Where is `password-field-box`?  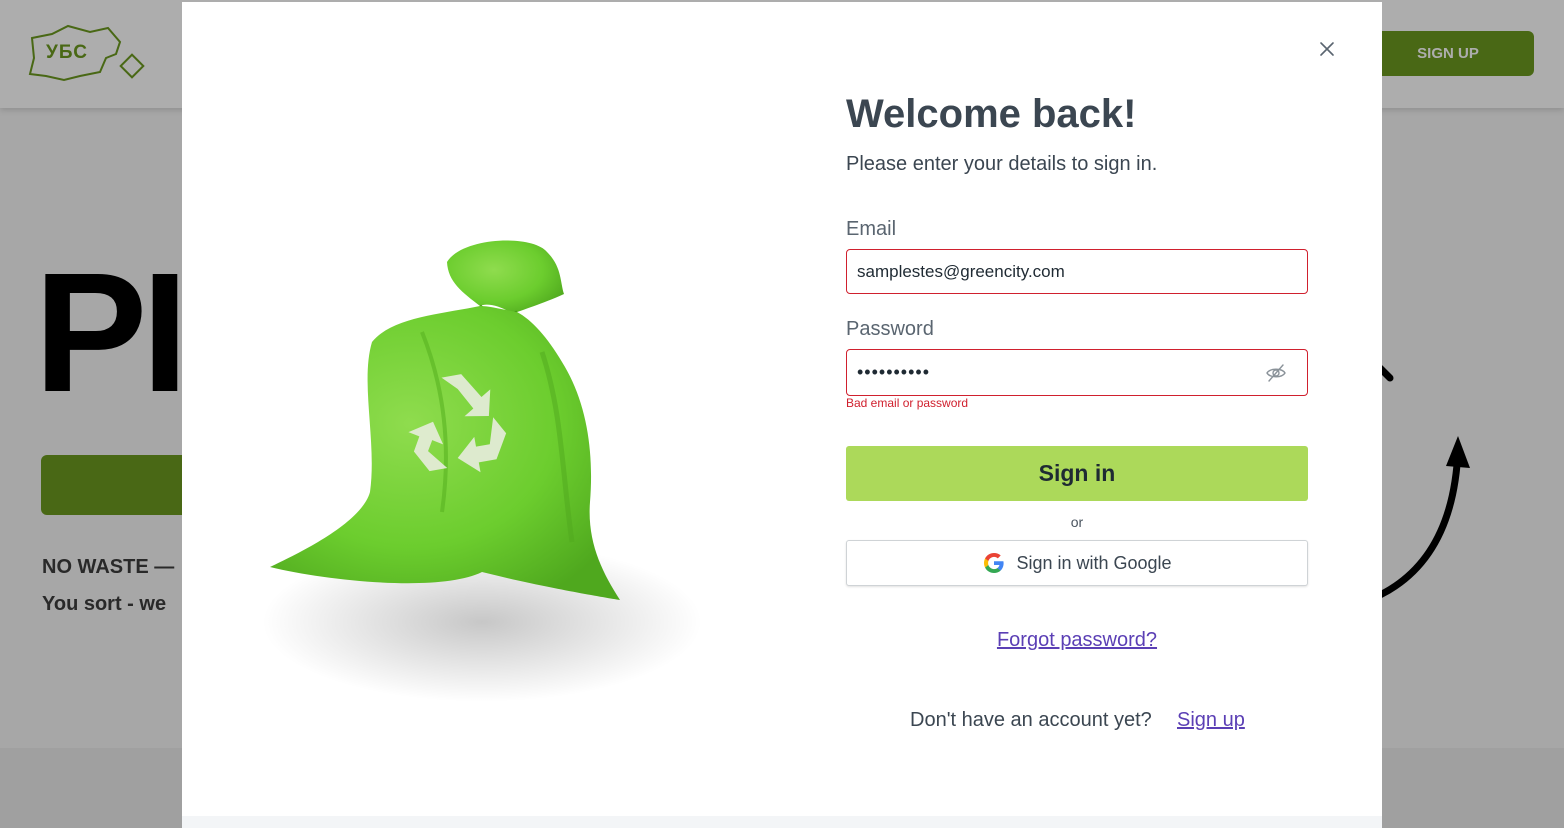 password-field-box is located at coordinates (1077, 372).